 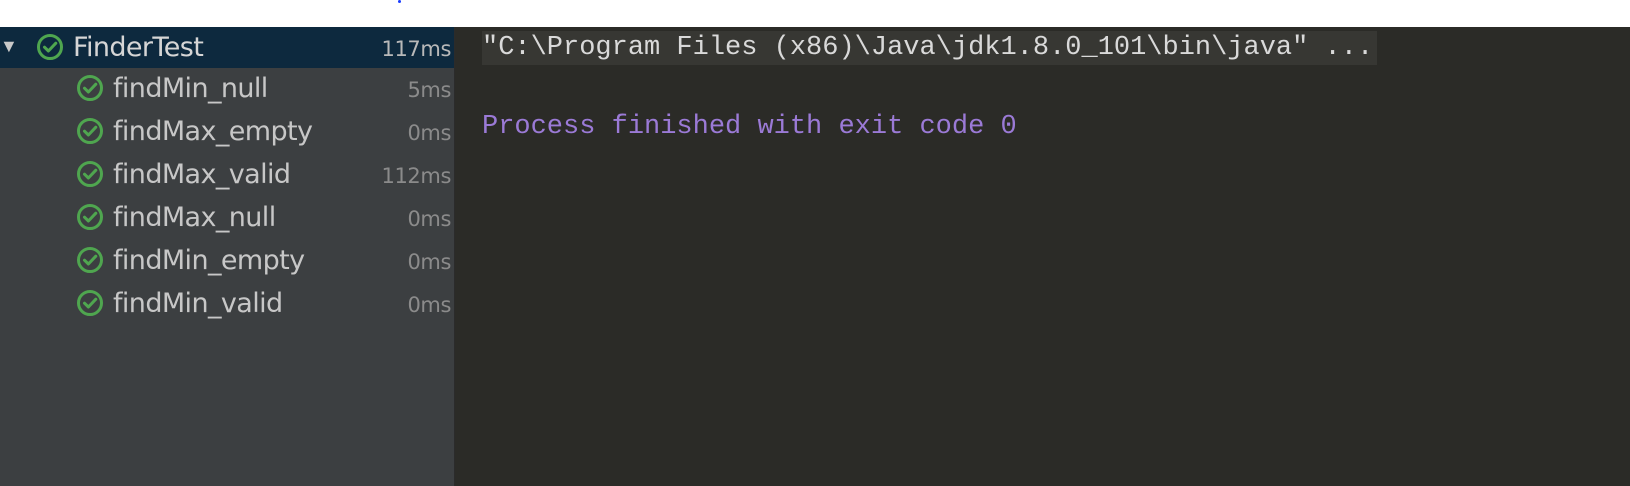 What do you see at coordinates (209, 260) in the screenshot?
I see `tree-label-findmin-empty: findMin_empty` at bounding box center [209, 260].